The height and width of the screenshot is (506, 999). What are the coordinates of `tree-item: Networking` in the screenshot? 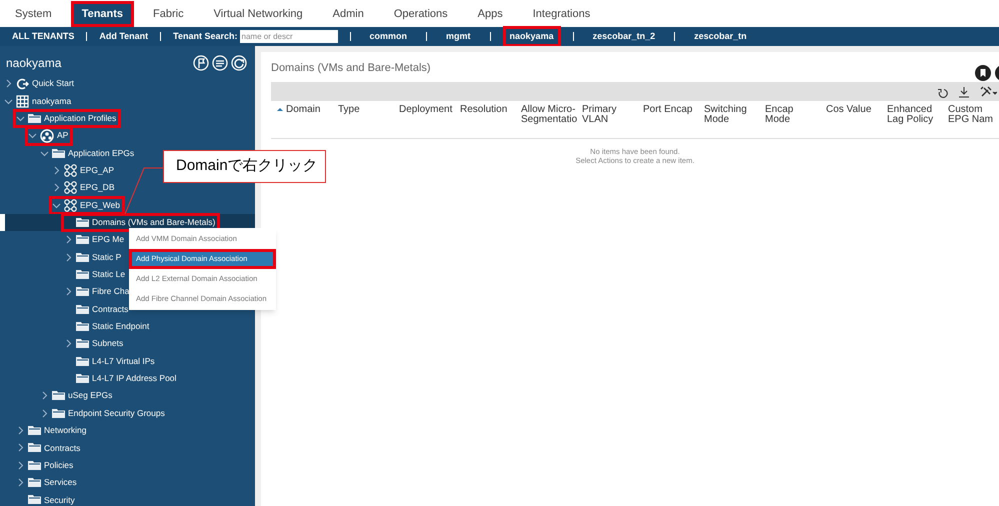 It's located at (65, 430).